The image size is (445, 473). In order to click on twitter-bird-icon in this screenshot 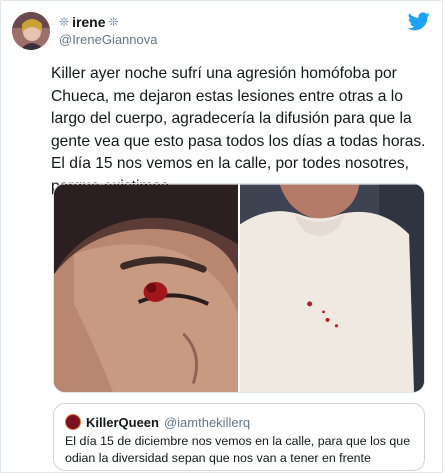, I will do `click(419, 21)`.